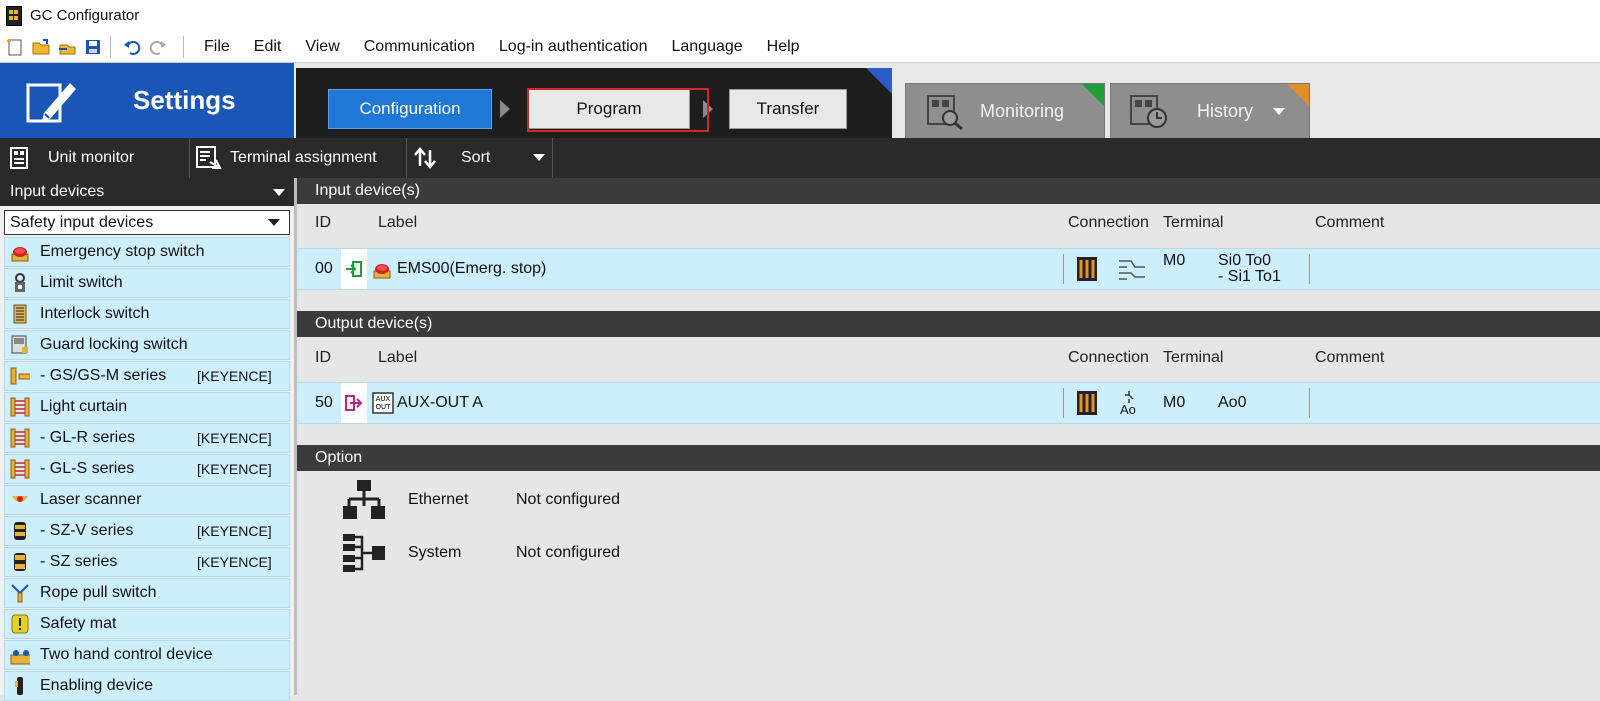 This screenshot has height=701, width=1600. Describe the element at coordinates (147, 531) in the screenshot. I see `list-item: - SZ-V series [KEYENCE]` at that location.